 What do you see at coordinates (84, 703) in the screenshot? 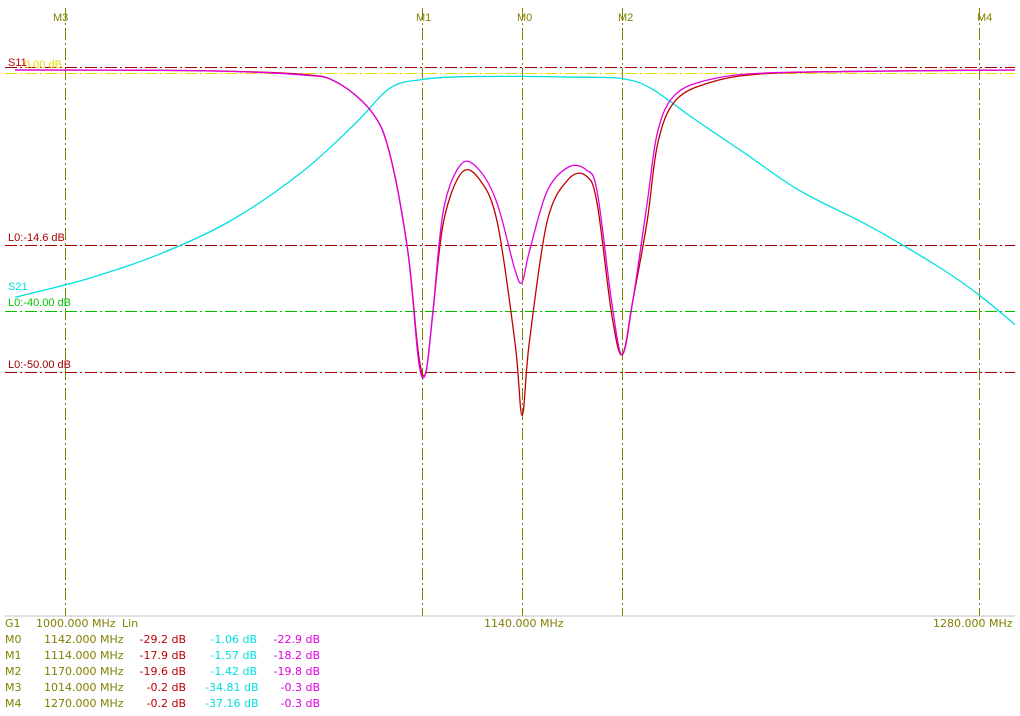
I see `marker-freq: 1270.000 MHz` at bounding box center [84, 703].